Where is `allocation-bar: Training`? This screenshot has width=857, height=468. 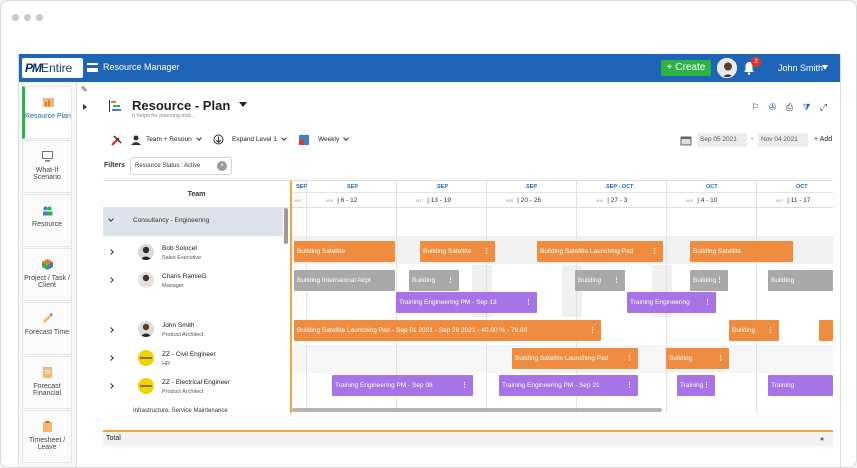
allocation-bar: Training is located at coordinates (800, 385).